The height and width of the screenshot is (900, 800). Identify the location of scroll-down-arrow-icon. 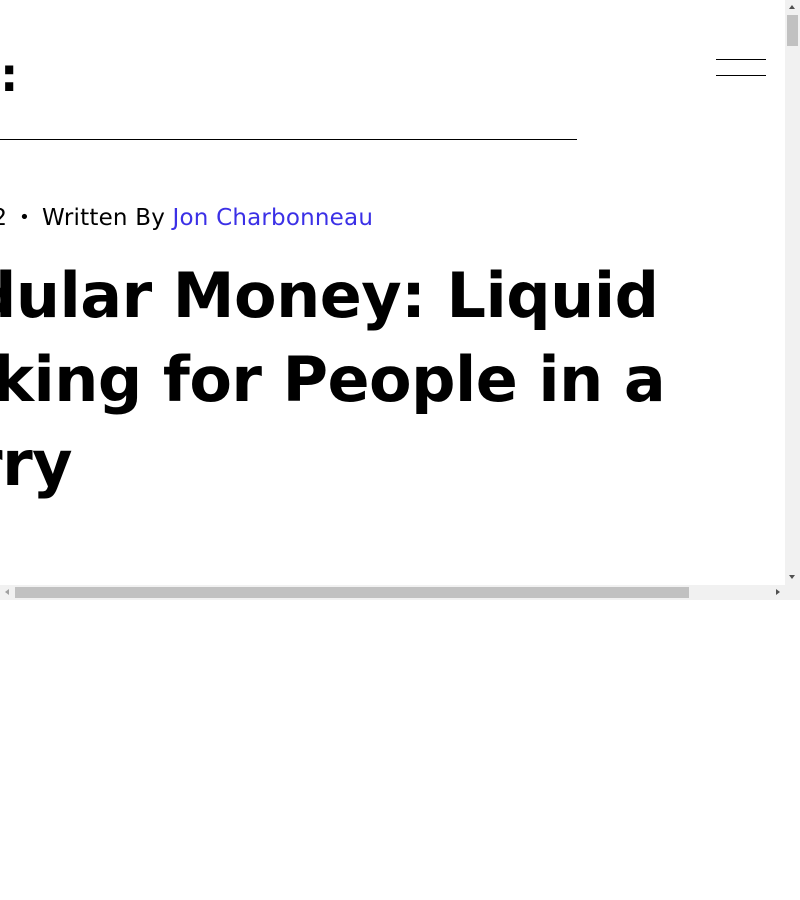
(792, 578).